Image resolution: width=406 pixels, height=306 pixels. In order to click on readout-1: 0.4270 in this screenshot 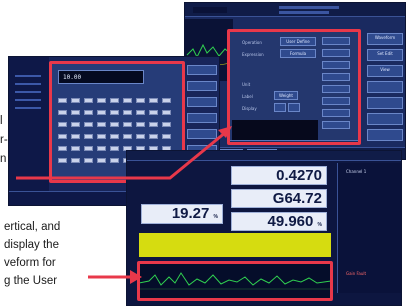, I will do `click(279, 175)`.